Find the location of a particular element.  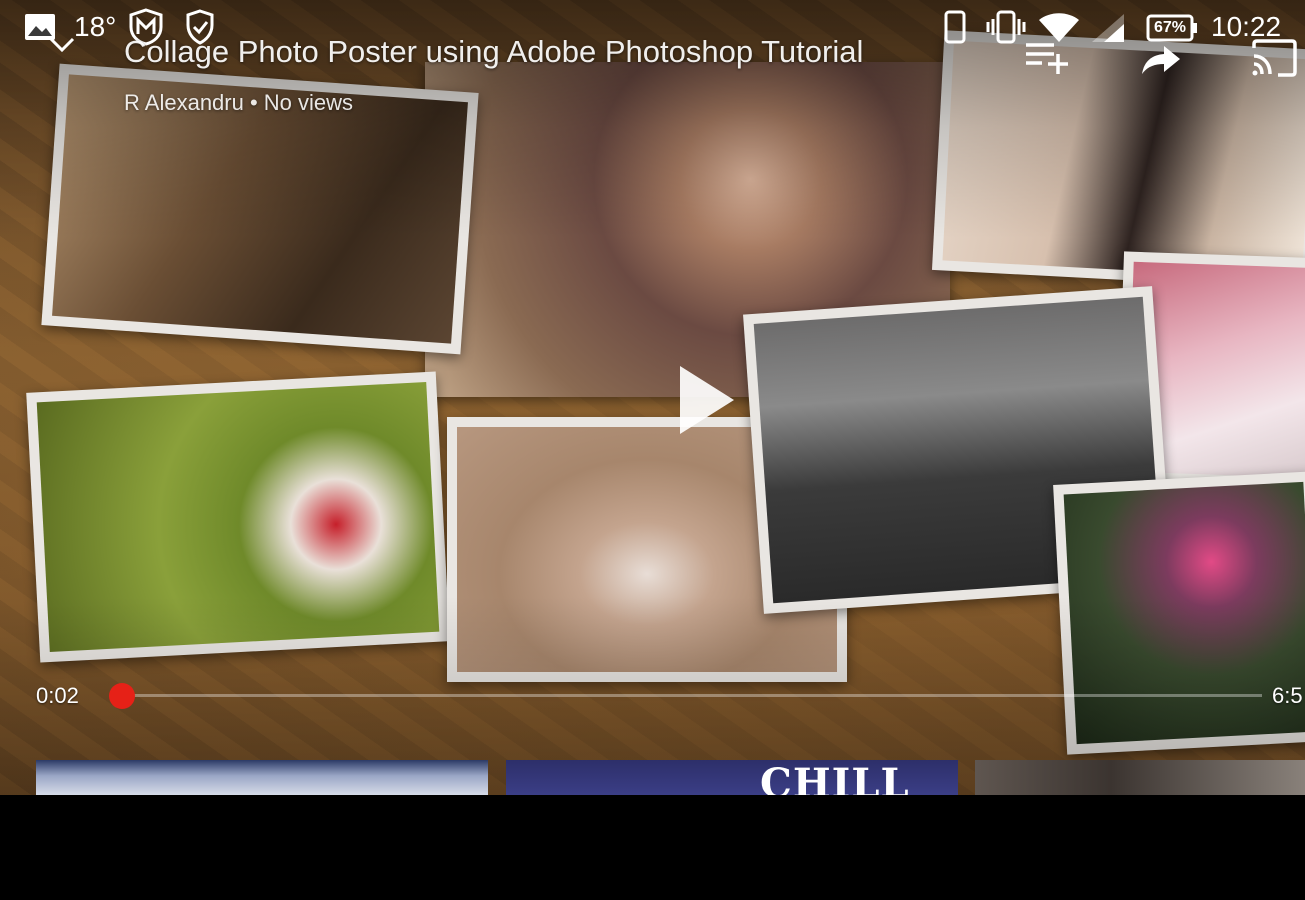

cast-icon is located at coordinates (1274, 60).